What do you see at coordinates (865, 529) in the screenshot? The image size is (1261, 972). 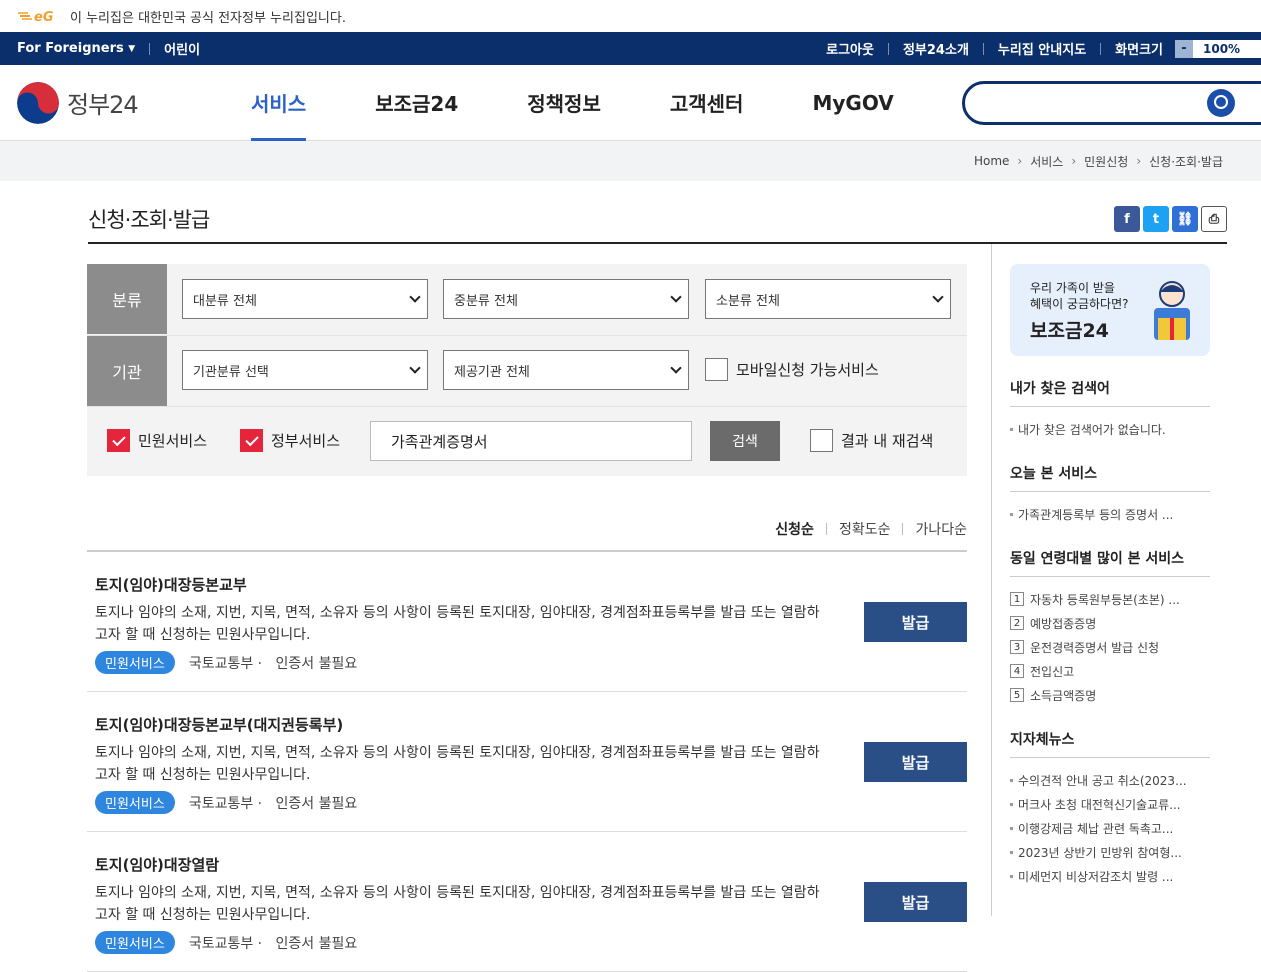 I see `sort-by-accuracy: 정확도순` at bounding box center [865, 529].